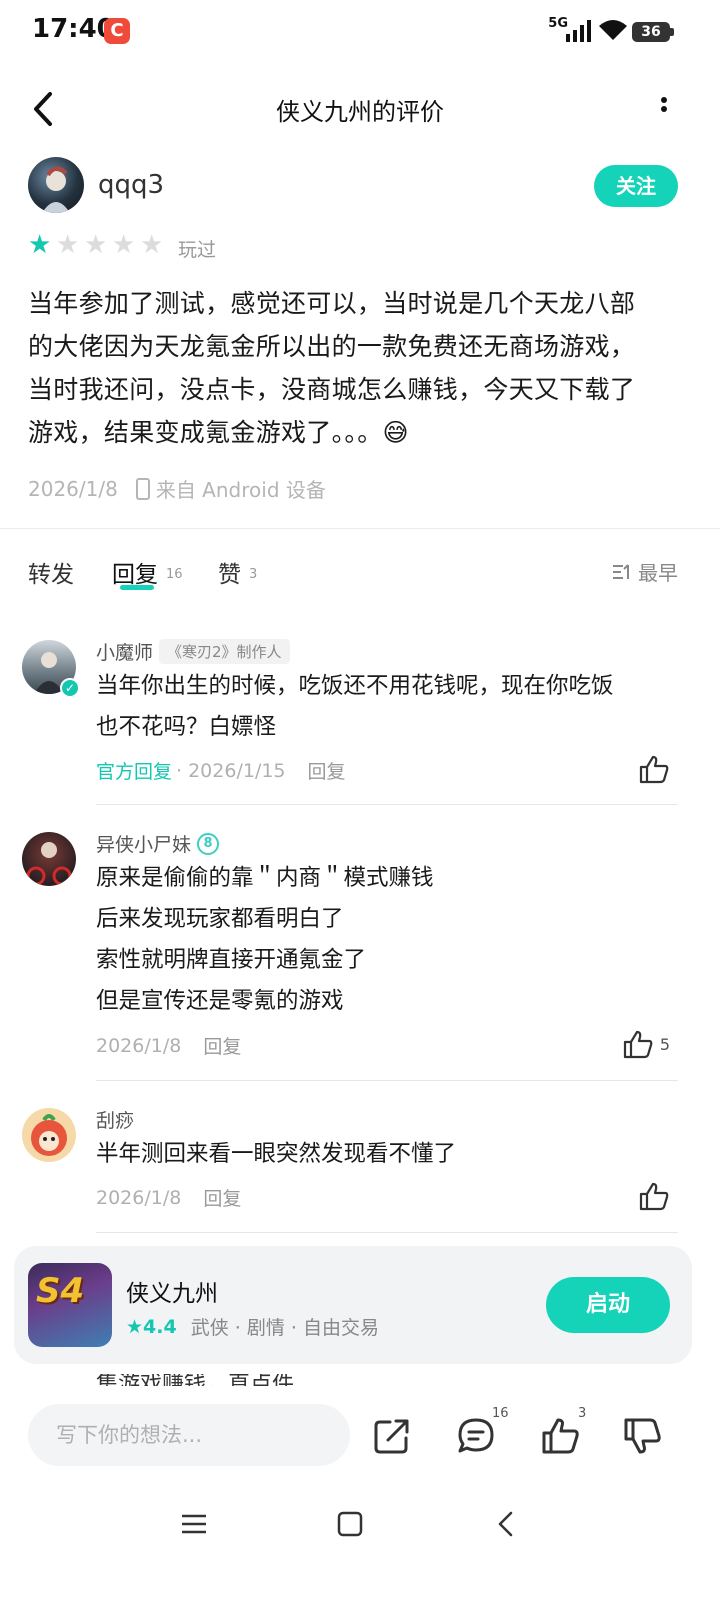 The height and width of the screenshot is (1601, 720). Describe the element at coordinates (147, 572) in the screenshot. I see `tab-reply: 回复 16` at that location.